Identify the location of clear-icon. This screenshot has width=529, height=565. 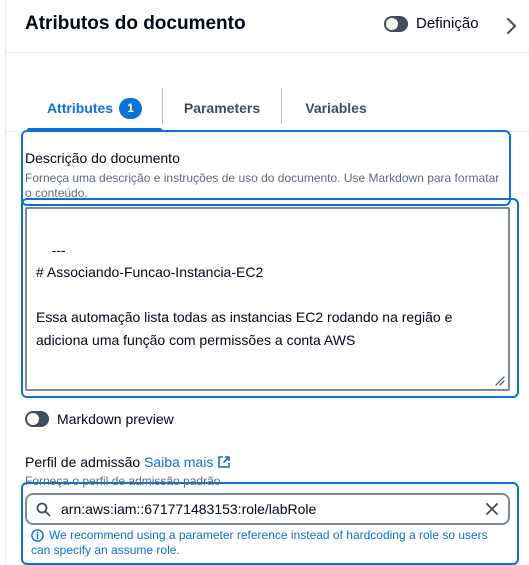
(492, 509).